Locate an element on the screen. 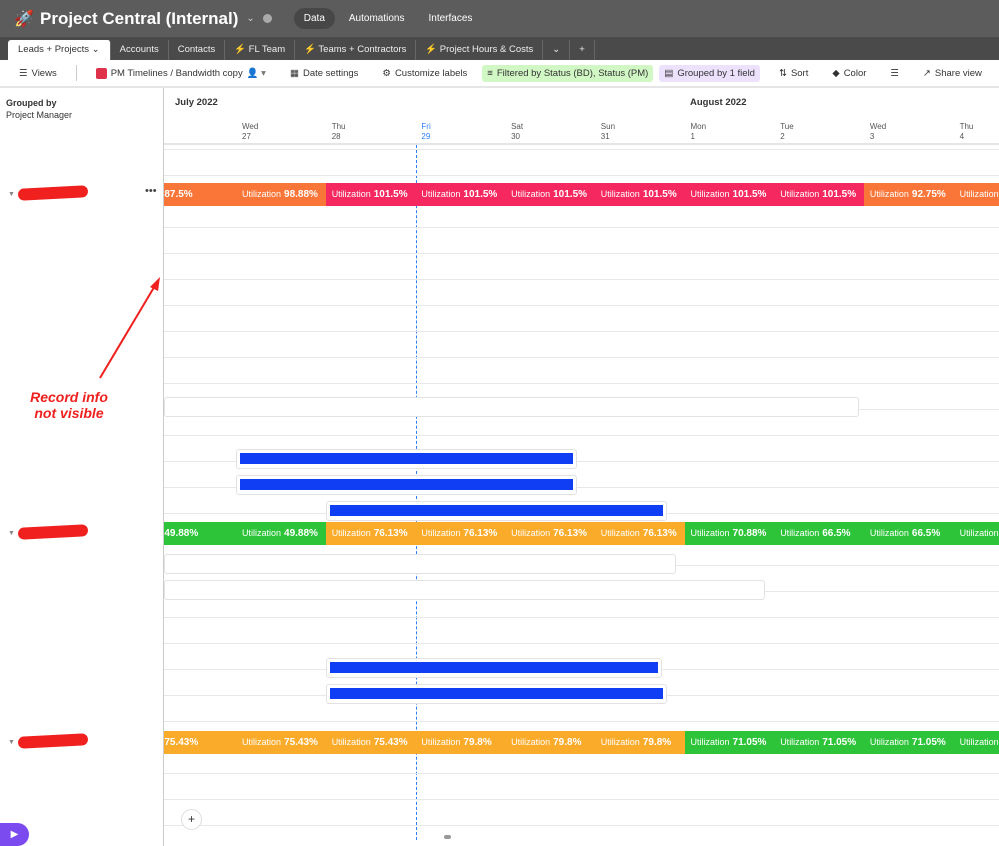  add-record-button: + is located at coordinates (191, 819).